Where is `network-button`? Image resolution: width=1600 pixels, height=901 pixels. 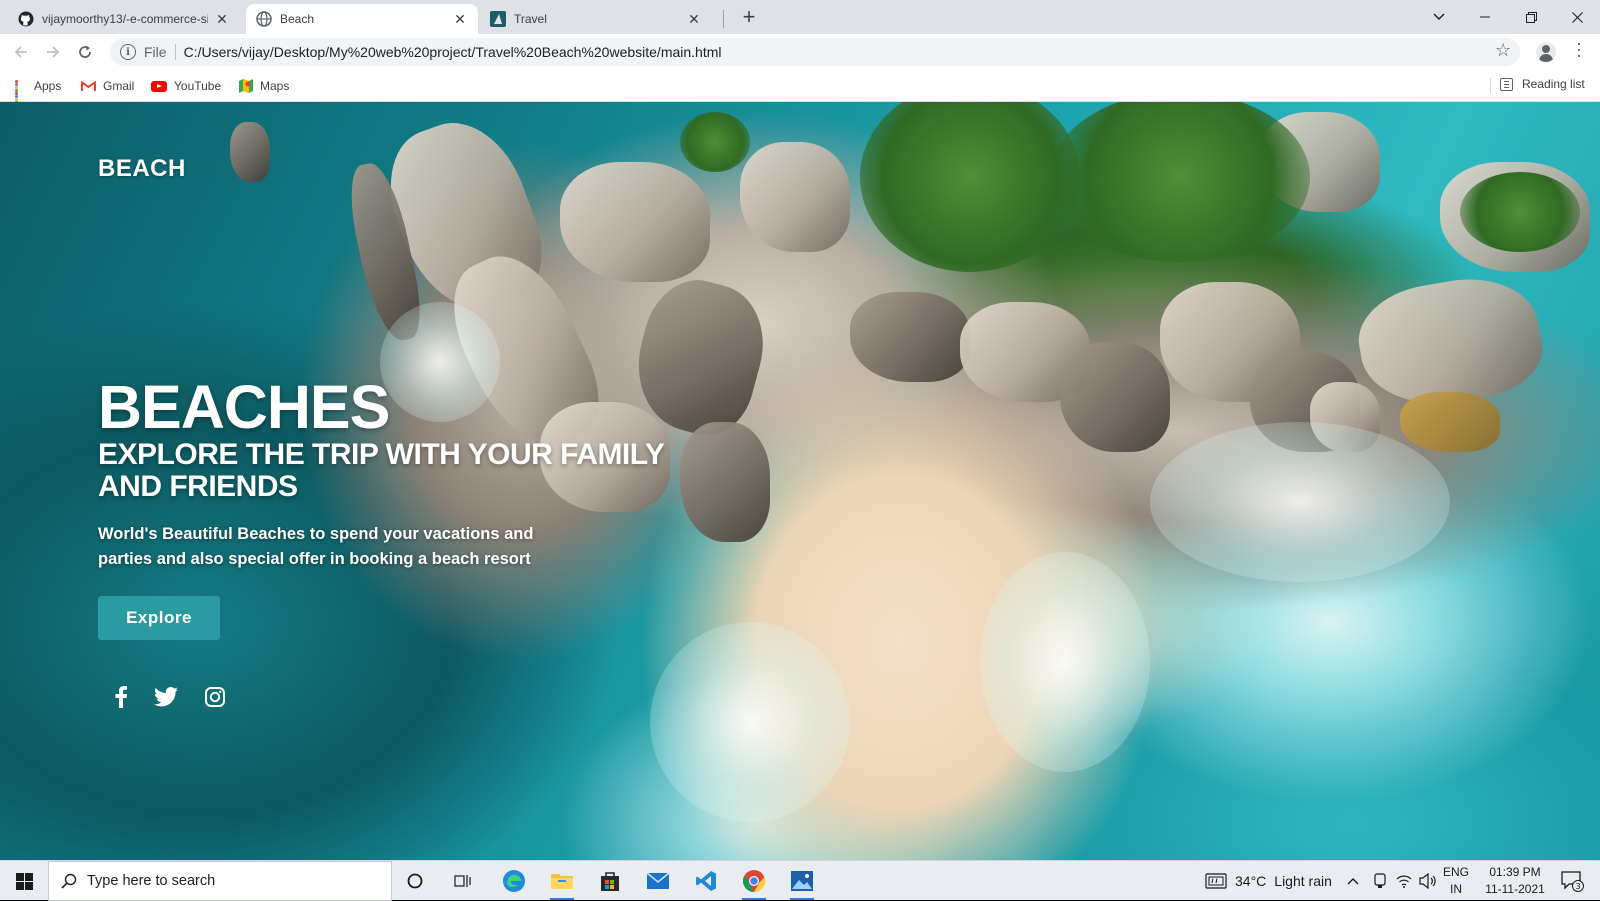 network-button is located at coordinates (1404, 881).